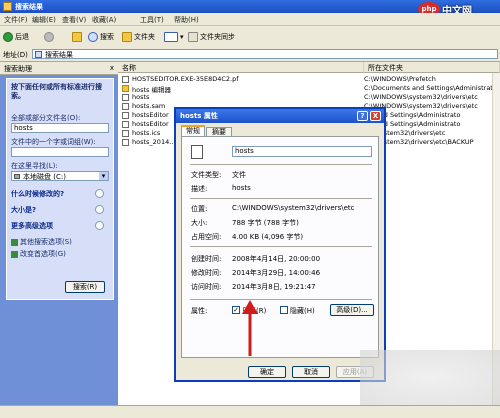  What do you see at coordinates (199, 223) in the screenshot?
I see `size-label: 大小:` at bounding box center [199, 223].